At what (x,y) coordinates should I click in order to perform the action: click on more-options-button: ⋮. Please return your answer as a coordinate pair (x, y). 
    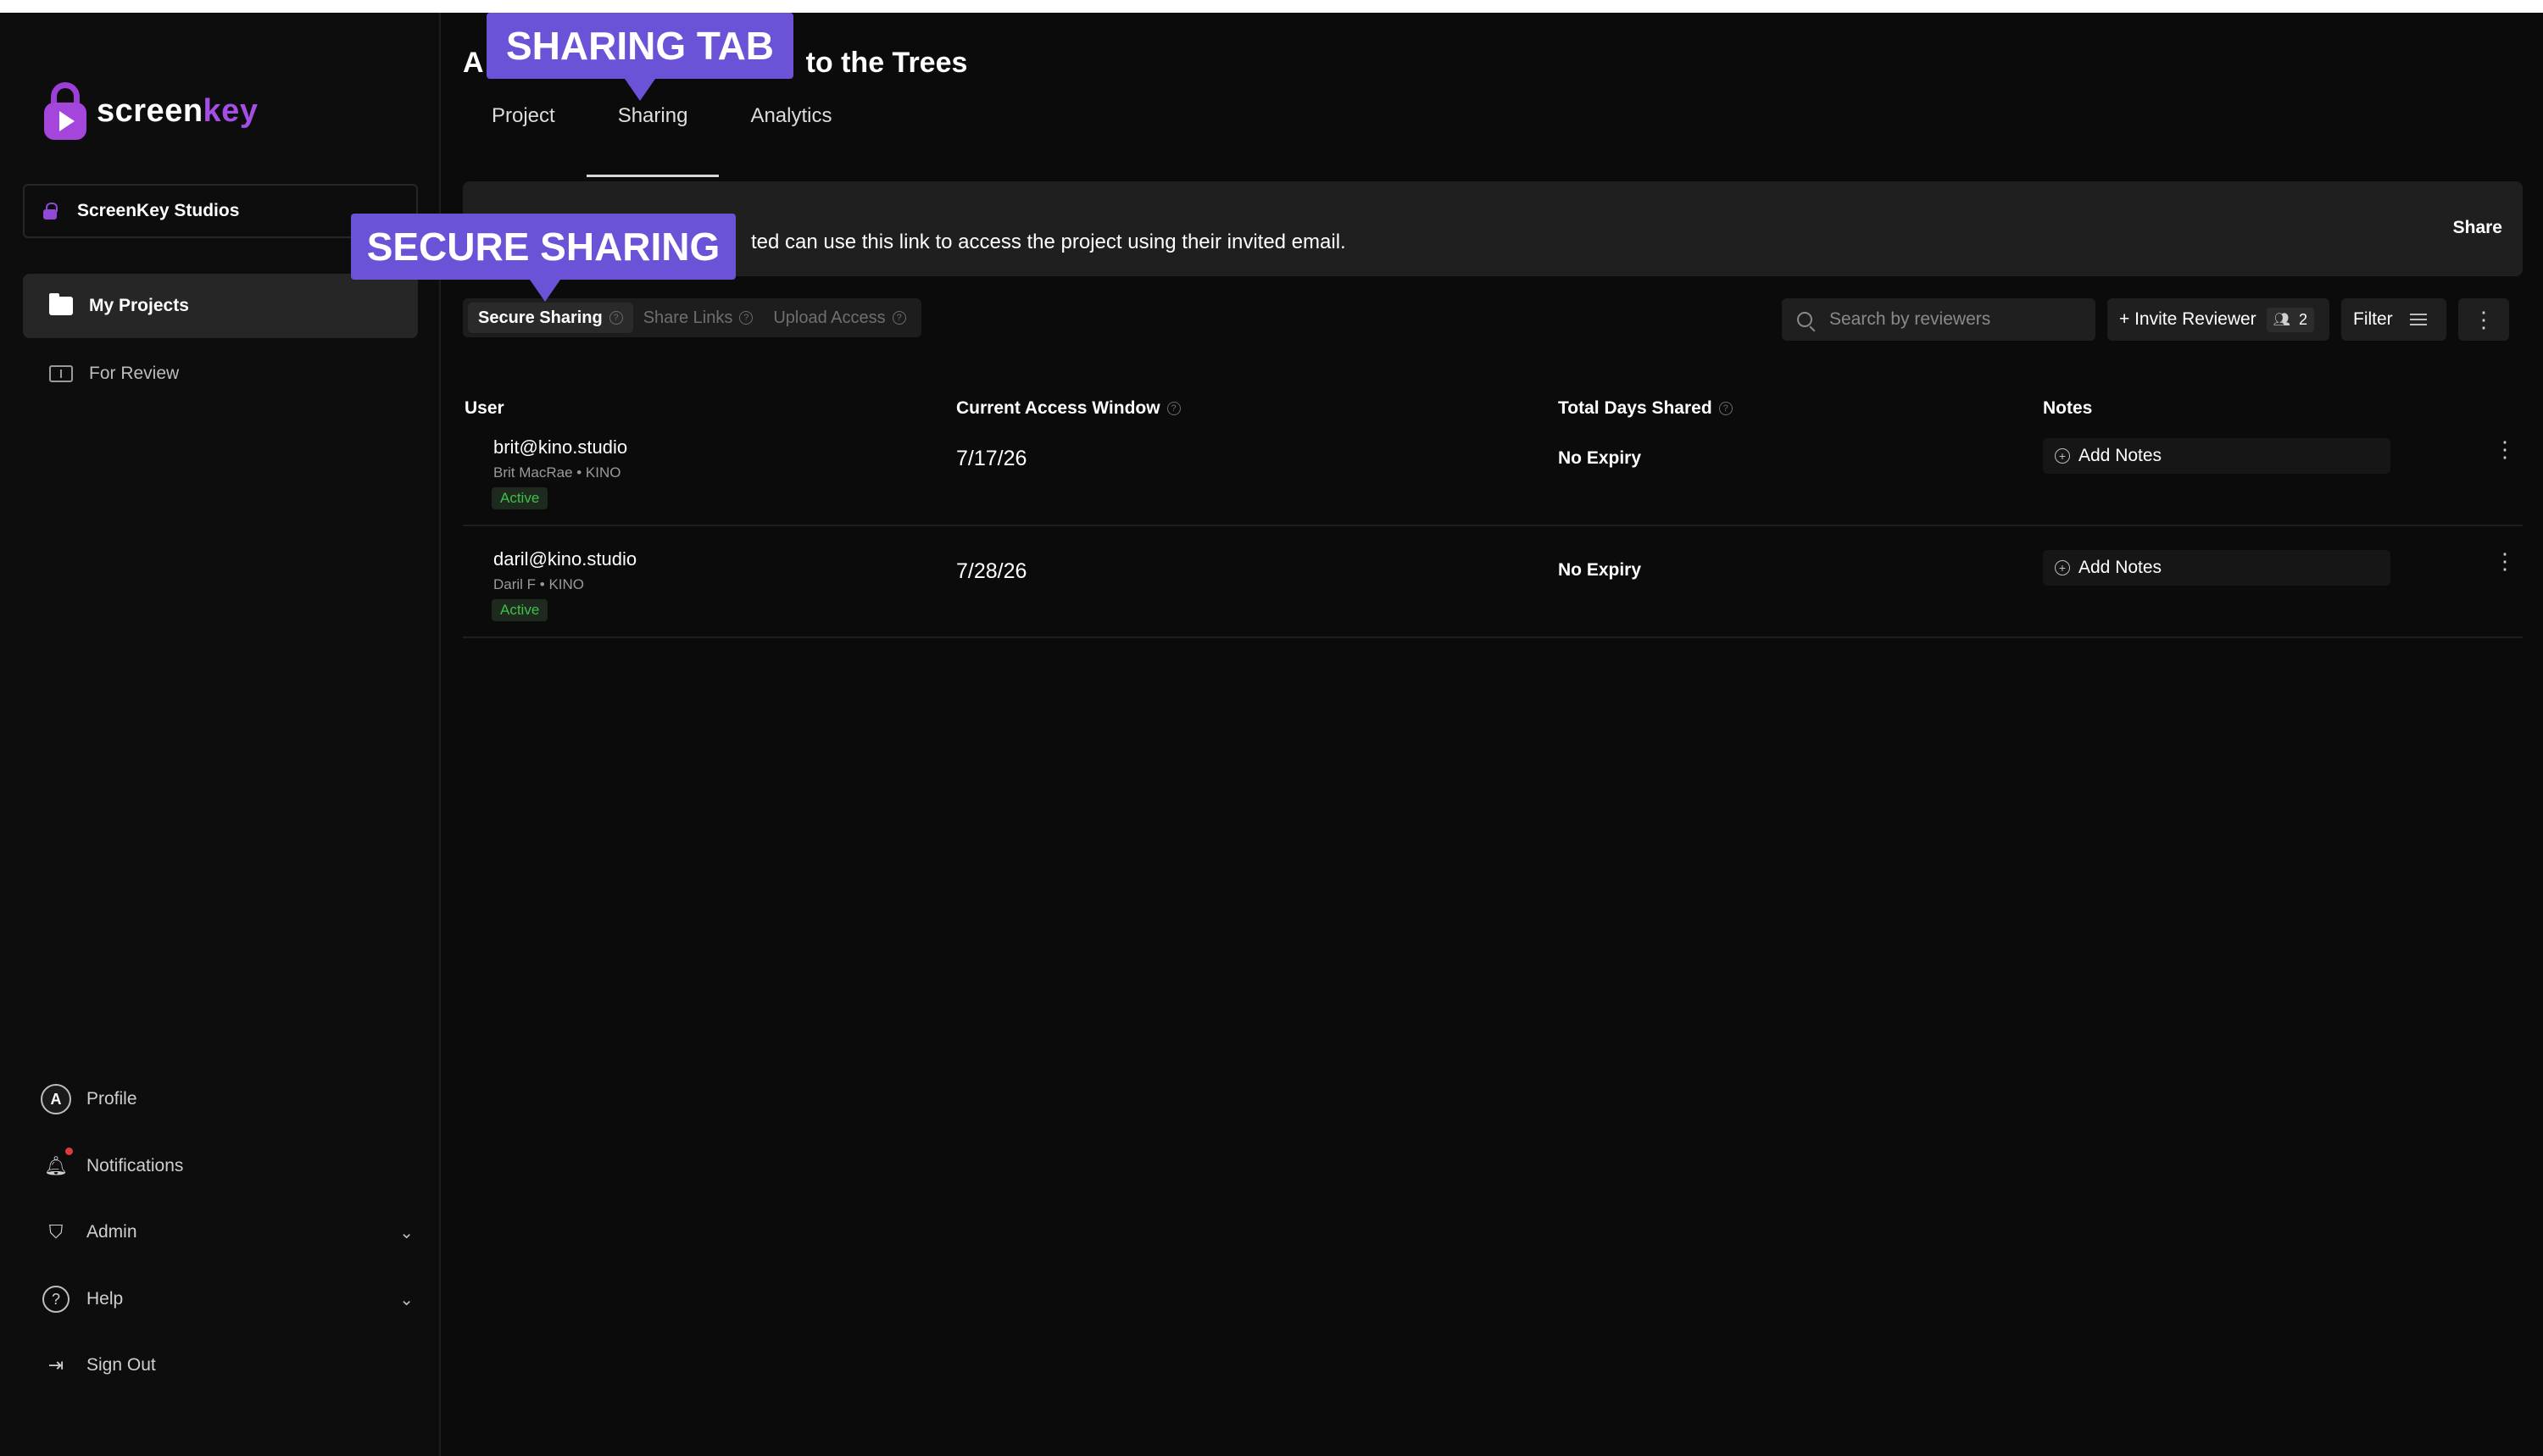
    Looking at the image, I should click on (2484, 319).